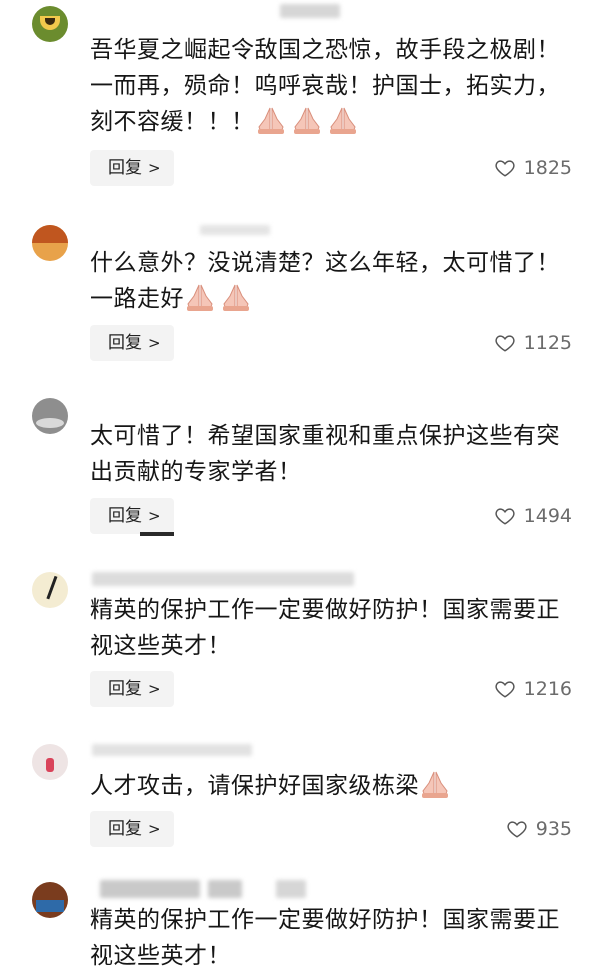  I want to click on like-count: 1494, so click(547, 516).